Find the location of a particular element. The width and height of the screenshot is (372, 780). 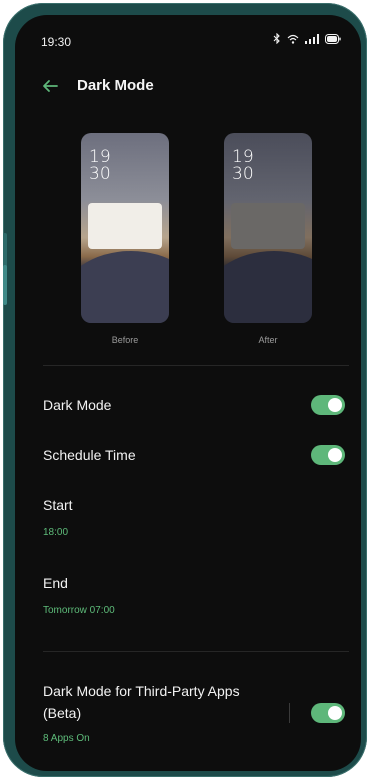

back-arrow-icon is located at coordinates (50, 86).